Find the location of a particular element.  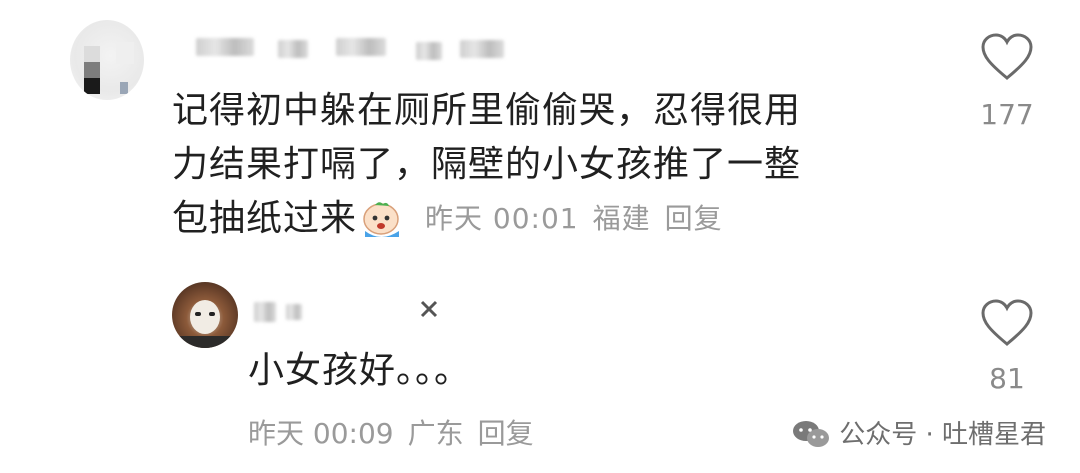

comment-time: 昨天 00:01 is located at coordinates (502, 218).